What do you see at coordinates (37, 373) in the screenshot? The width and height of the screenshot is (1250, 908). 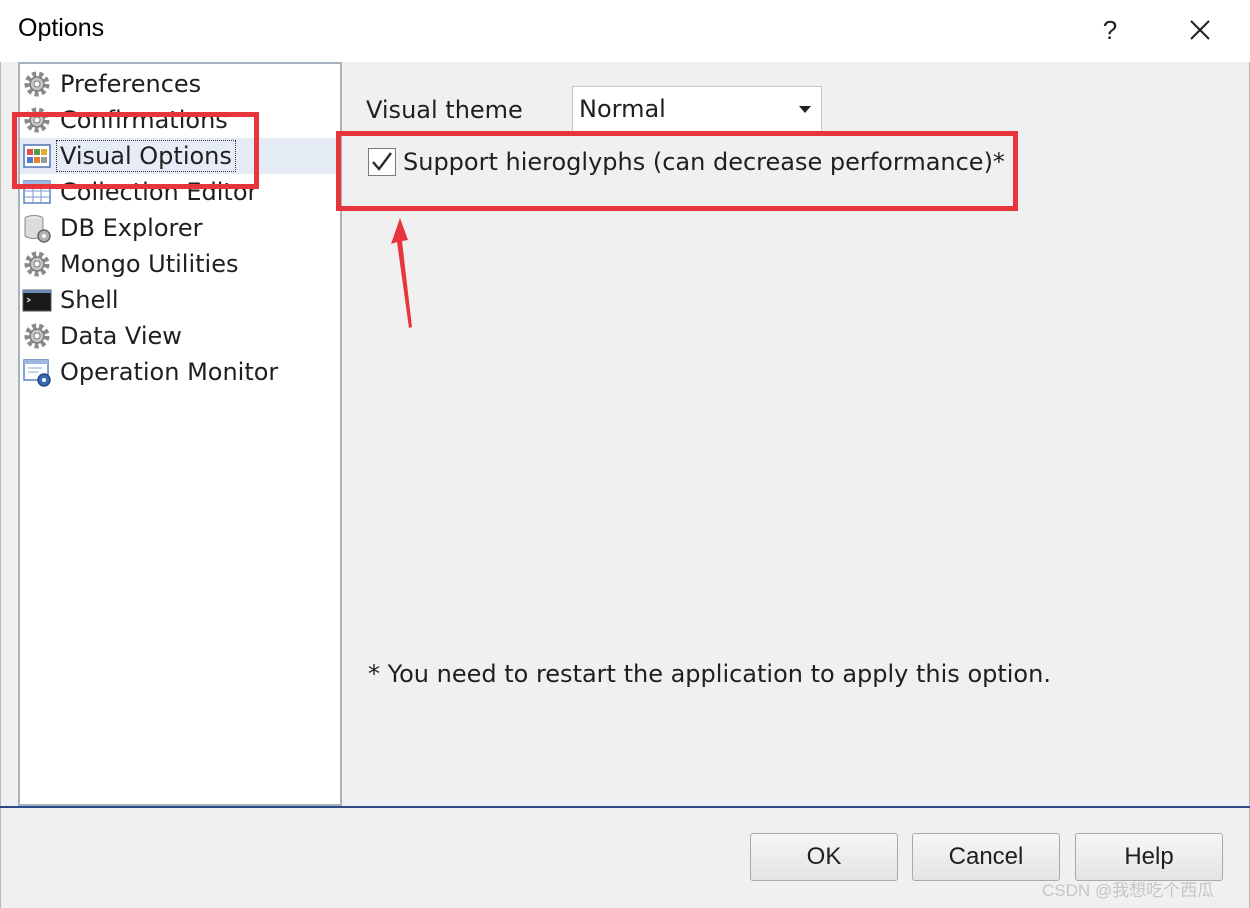 I see `monitor-gear-icon` at bounding box center [37, 373].